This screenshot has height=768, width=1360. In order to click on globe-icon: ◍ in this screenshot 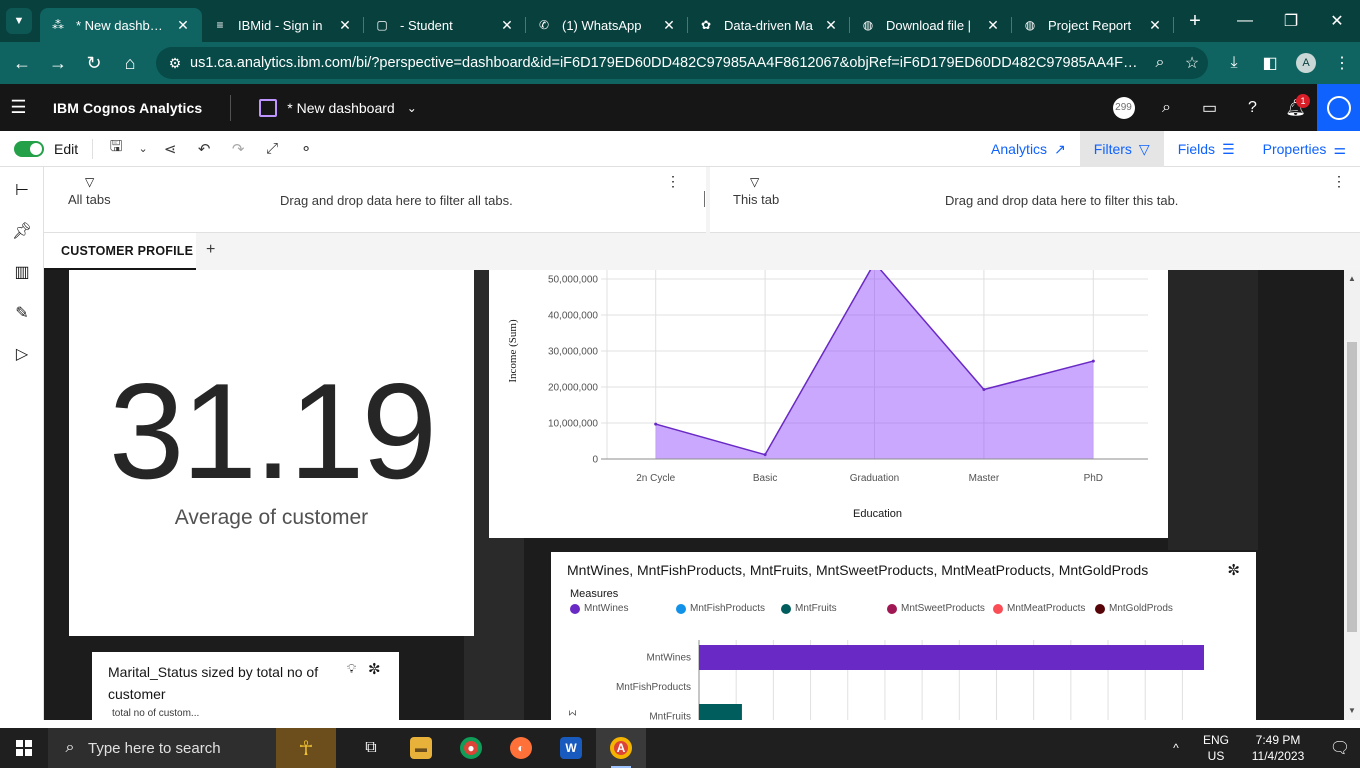, I will do `click(1030, 25)`.